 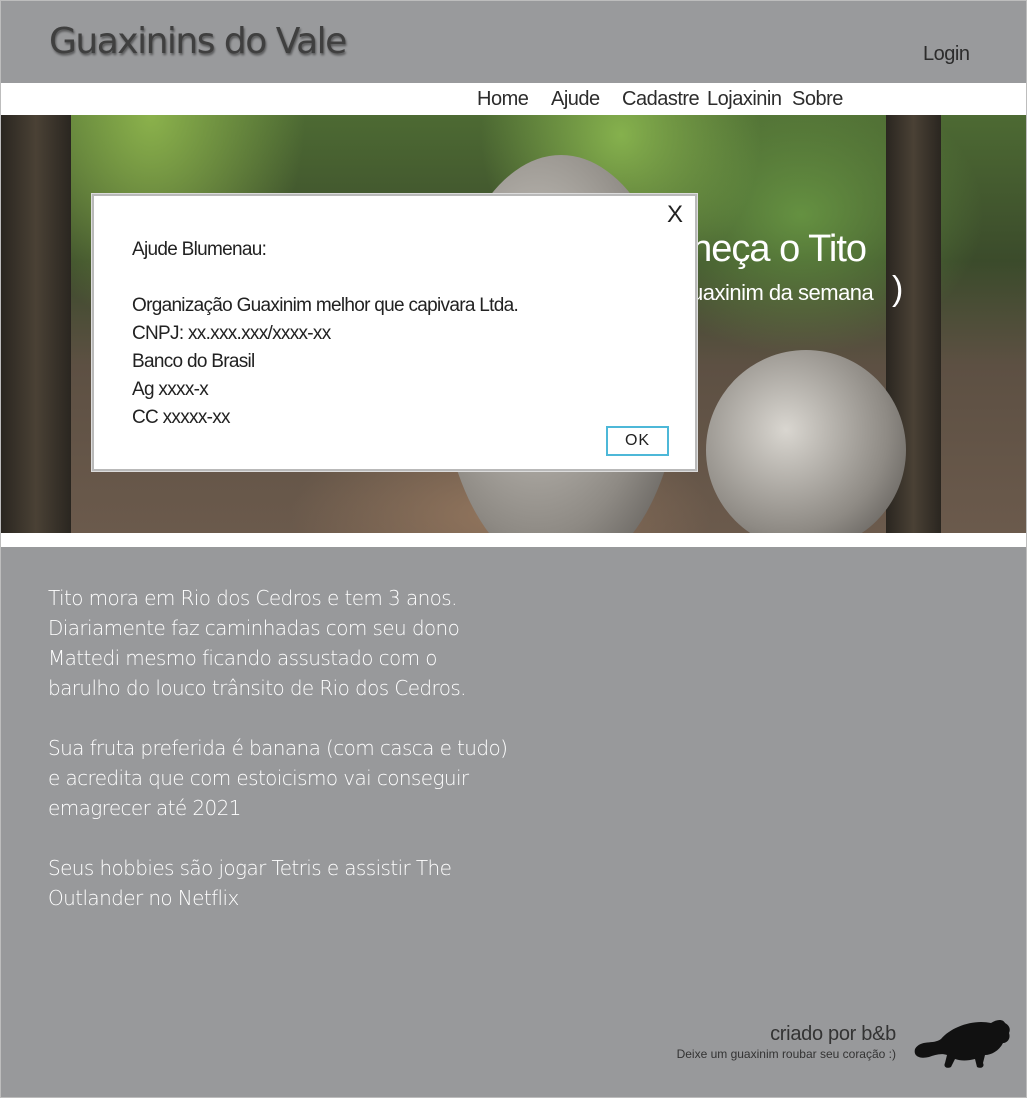 What do you see at coordinates (769, 249) in the screenshot?
I see `hero-heading: nheça o Tito` at bounding box center [769, 249].